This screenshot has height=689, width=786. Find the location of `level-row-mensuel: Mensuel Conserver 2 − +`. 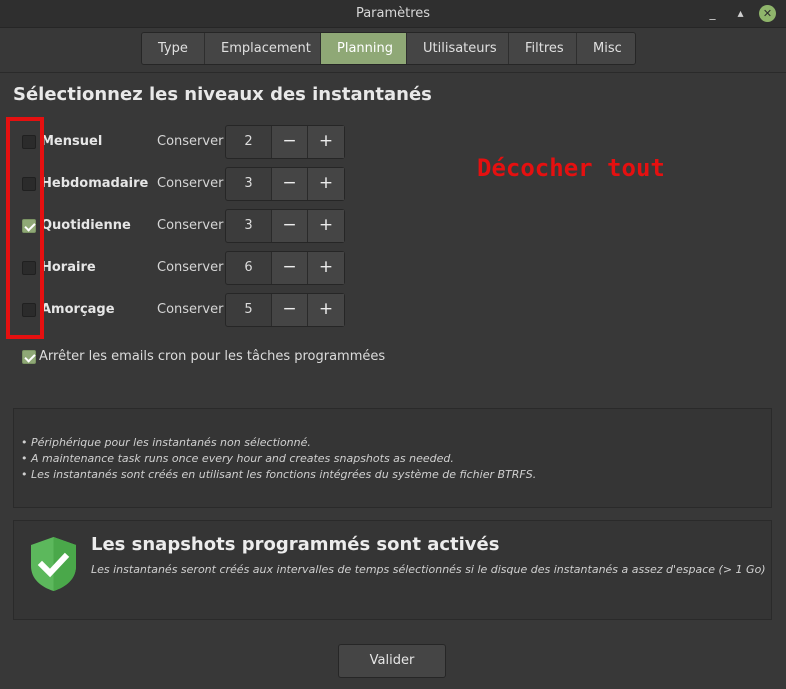

level-row-mensuel: Mensuel Conserver 2 − + is located at coordinates (393, 142).